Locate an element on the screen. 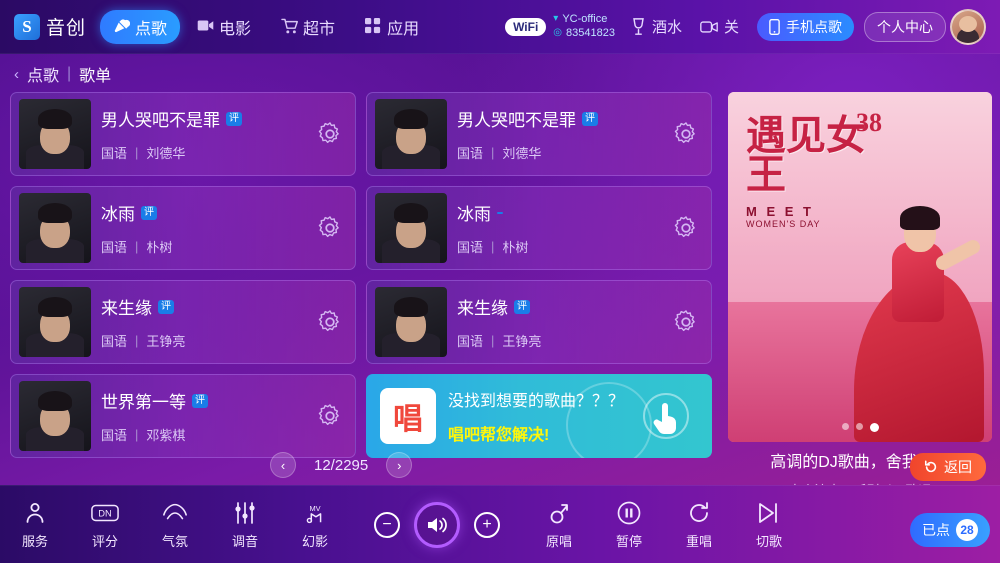  wifi-info: ▾ YC-office ◎ 83541823 is located at coordinates (584, 27).